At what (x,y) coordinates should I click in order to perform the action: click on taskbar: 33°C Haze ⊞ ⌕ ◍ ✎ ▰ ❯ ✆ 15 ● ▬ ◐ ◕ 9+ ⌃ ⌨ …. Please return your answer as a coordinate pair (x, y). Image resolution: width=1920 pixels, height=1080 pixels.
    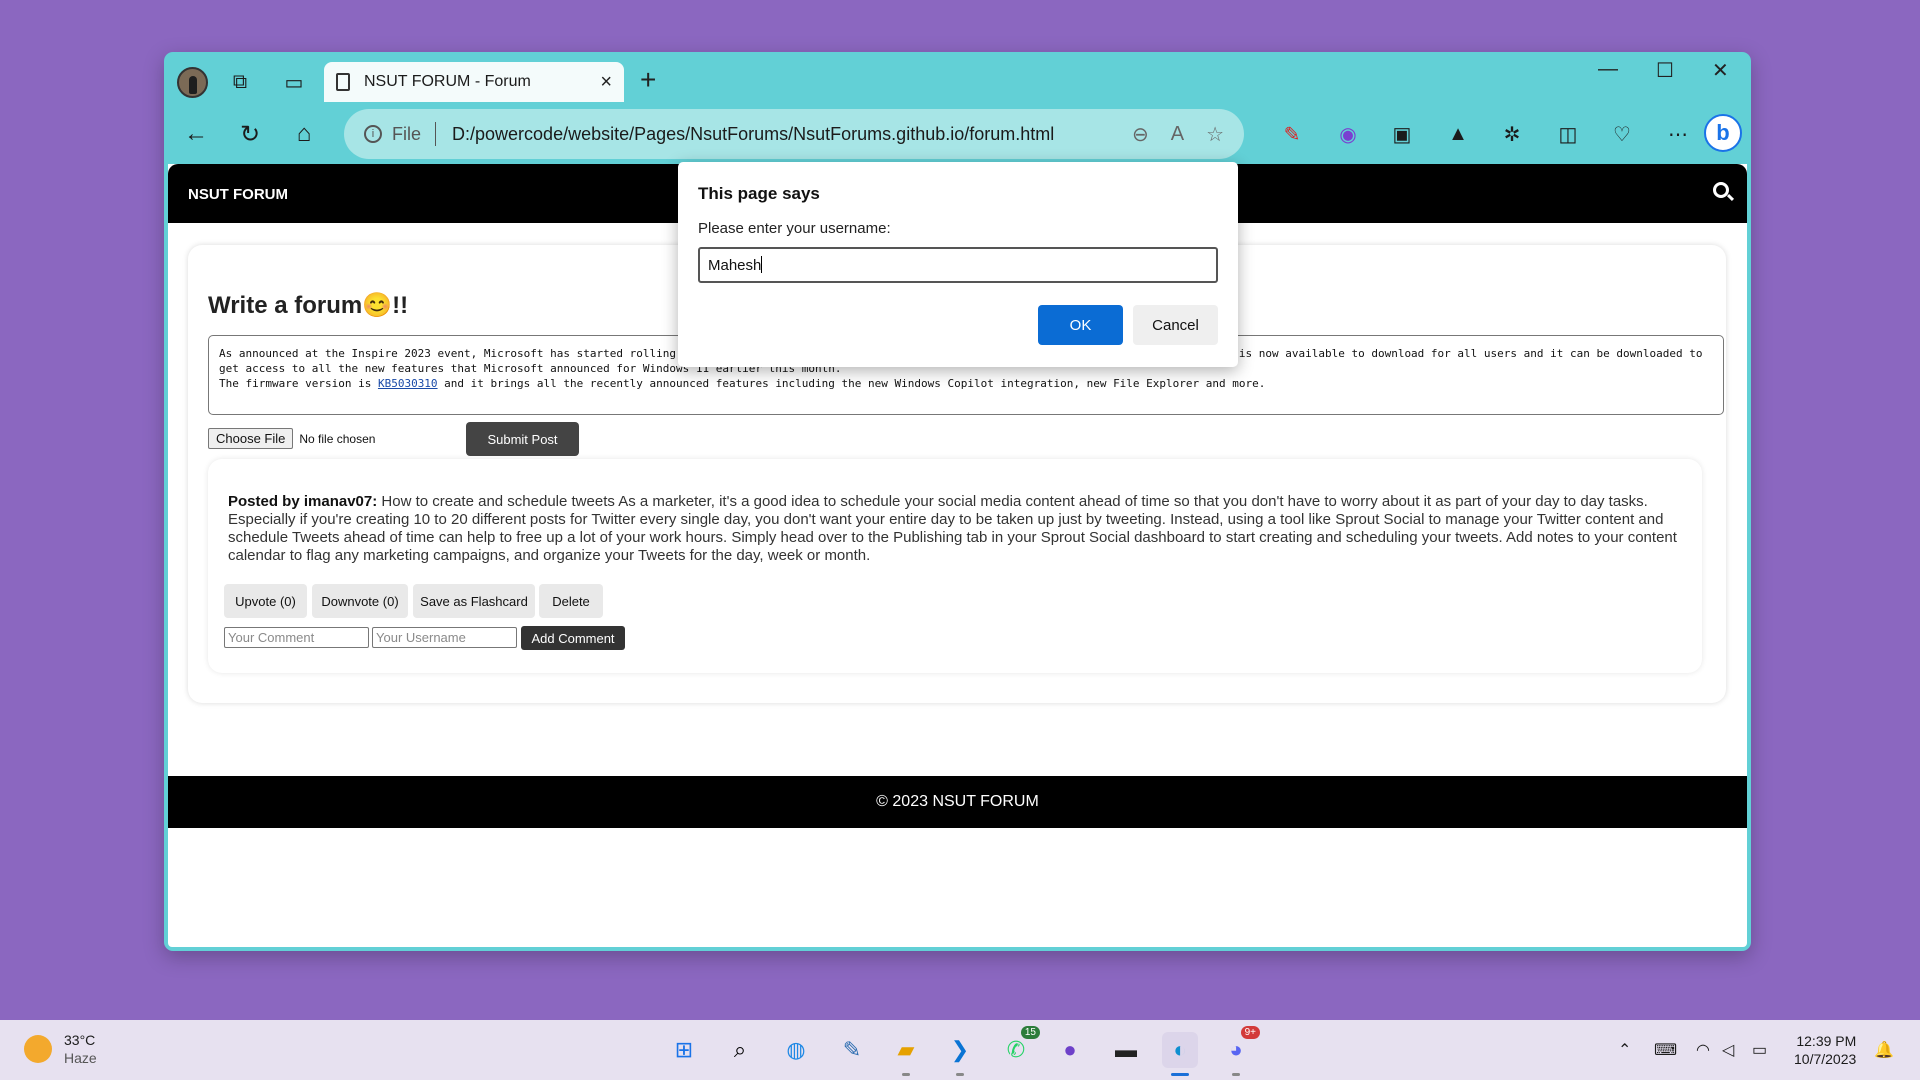
    Looking at the image, I should click on (960, 1050).